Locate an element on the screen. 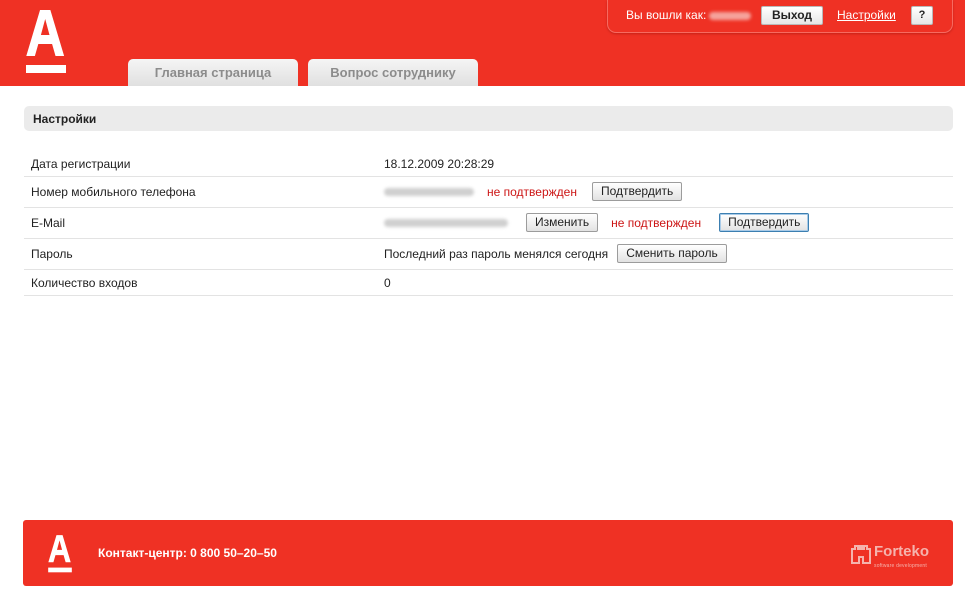  registration-date-value: 18.12.2009 20:28:29 is located at coordinates (439, 164).